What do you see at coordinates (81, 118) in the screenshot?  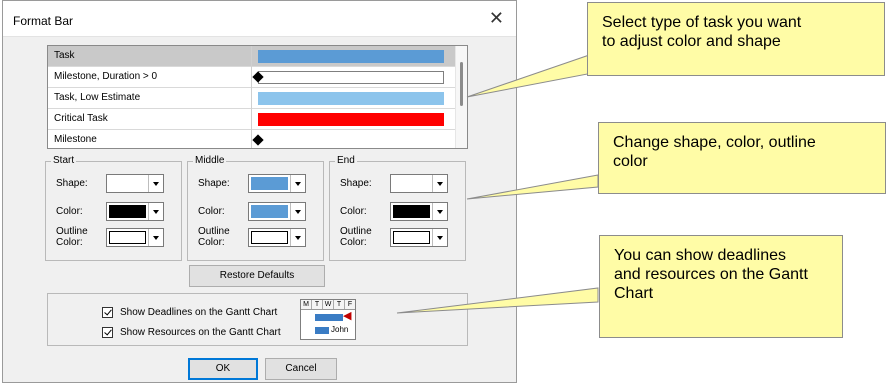 I see `task-list-item-label: Critical Task` at bounding box center [81, 118].